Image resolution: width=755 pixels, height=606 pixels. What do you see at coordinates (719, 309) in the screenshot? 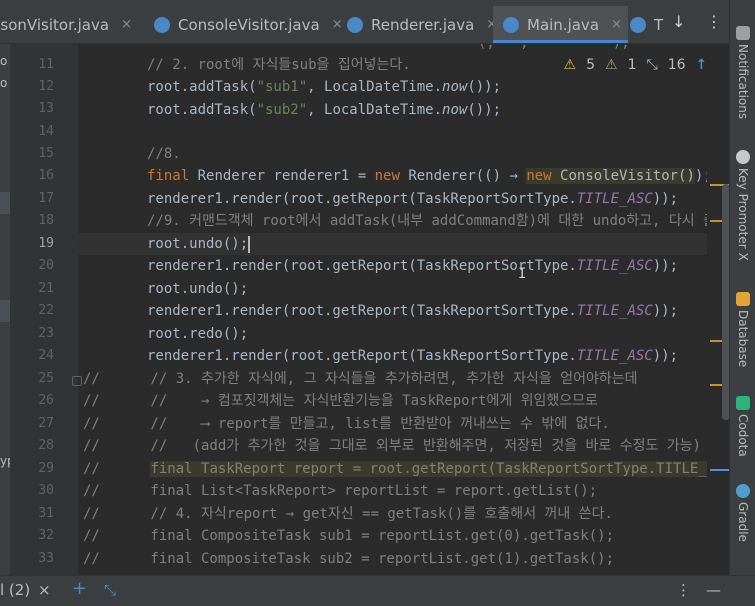
I see `editor-scrollbar` at bounding box center [719, 309].